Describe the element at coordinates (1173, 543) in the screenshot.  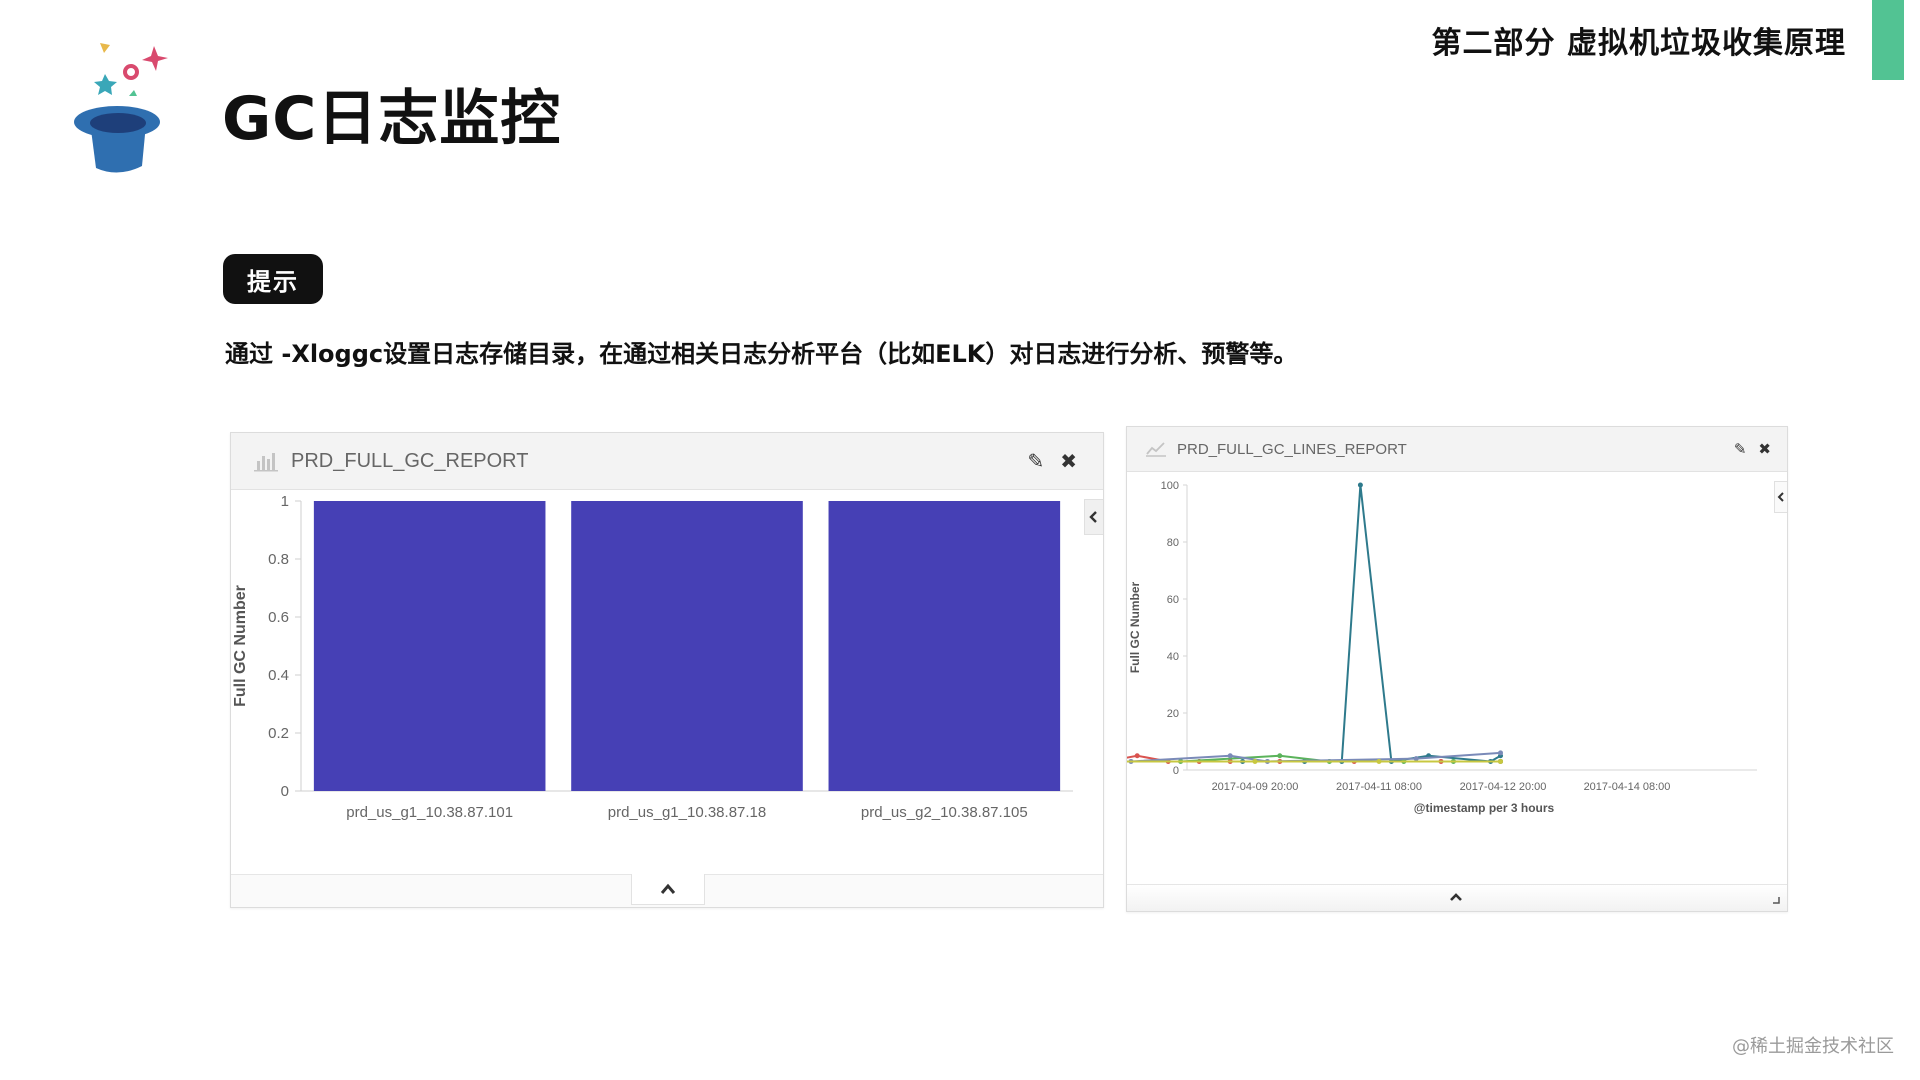
I see `y-tick-label: 80` at that location.